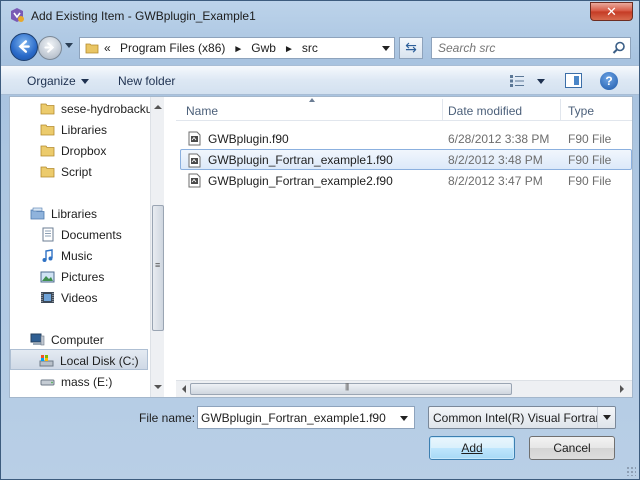  Describe the element at coordinates (541, 81) in the screenshot. I see `views-dropdown` at that location.